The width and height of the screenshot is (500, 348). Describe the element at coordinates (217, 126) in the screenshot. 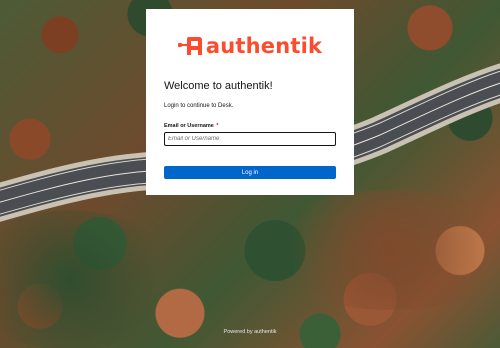

I see `required-marker: *` at that location.